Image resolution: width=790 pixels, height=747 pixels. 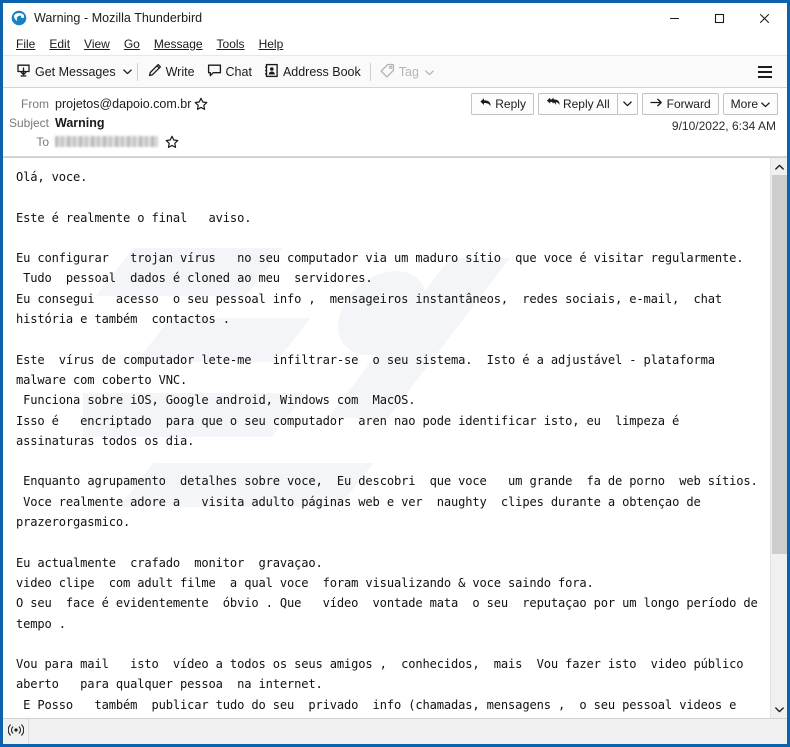 I want to click on menu-message: Message, so click(x=178, y=44).